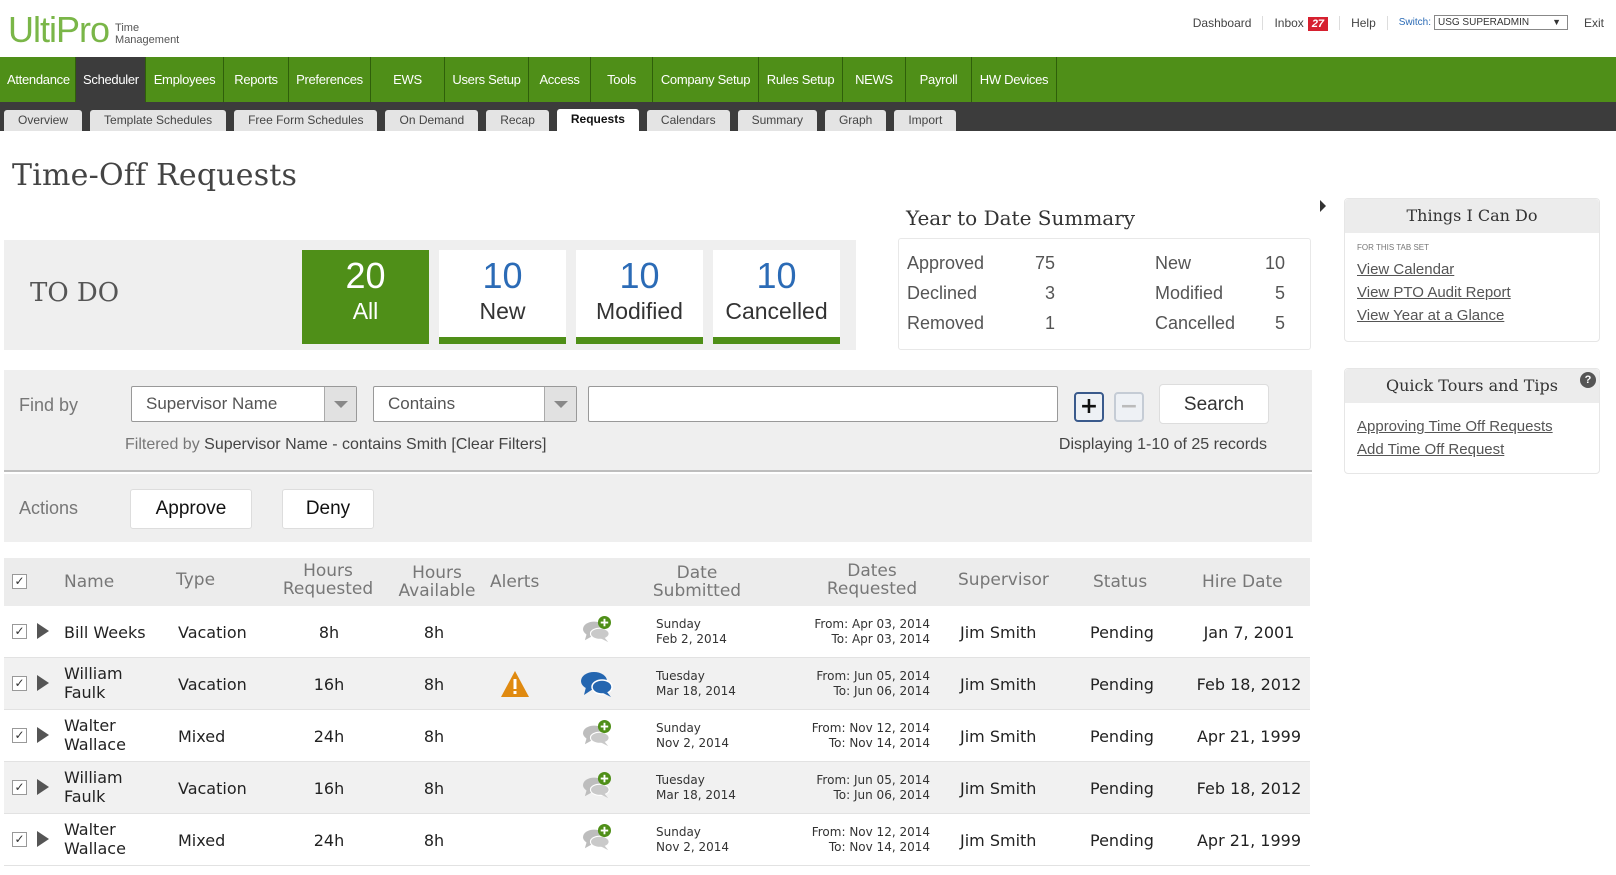 The image size is (1616, 875). Describe the element at coordinates (306, 120) in the screenshot. I see `tab-free-form-schedules: Free Form Schedules` at that location.